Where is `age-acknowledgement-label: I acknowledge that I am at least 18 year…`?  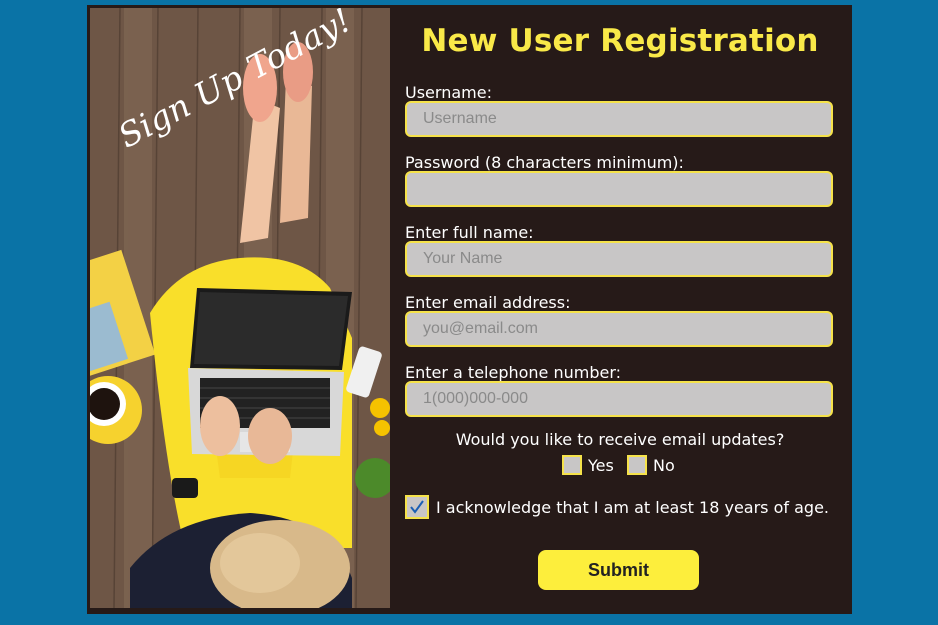
age-acknowledgement-label: I acknowledge that I am at least 18 year… is located at coordinates (632, 507).